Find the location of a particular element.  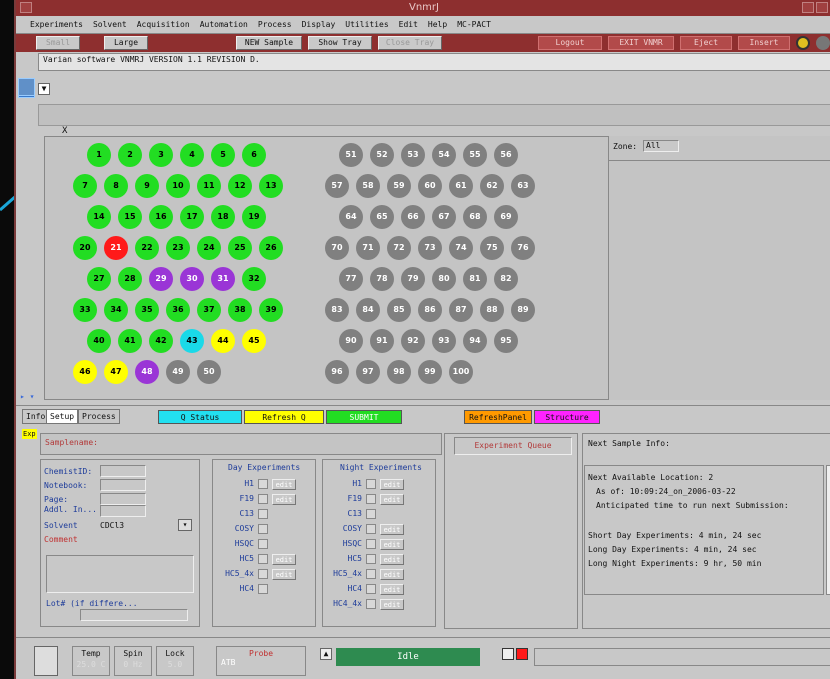

sample-well: 28 is located at coordinates (130, 279).